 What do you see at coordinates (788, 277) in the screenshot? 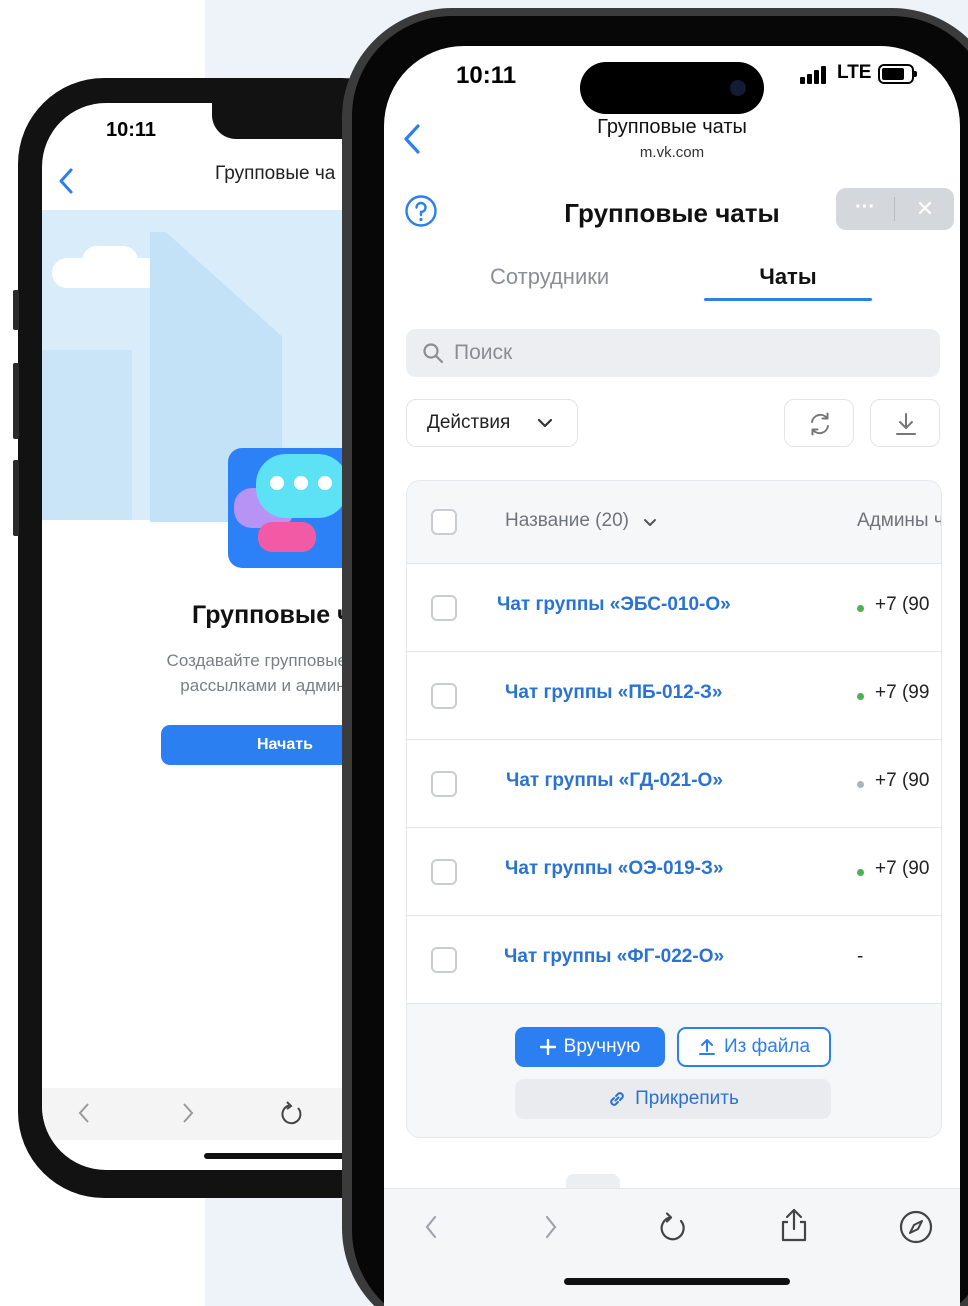
I see `tab-chats: Чаты` at bounding box center [788, 277].